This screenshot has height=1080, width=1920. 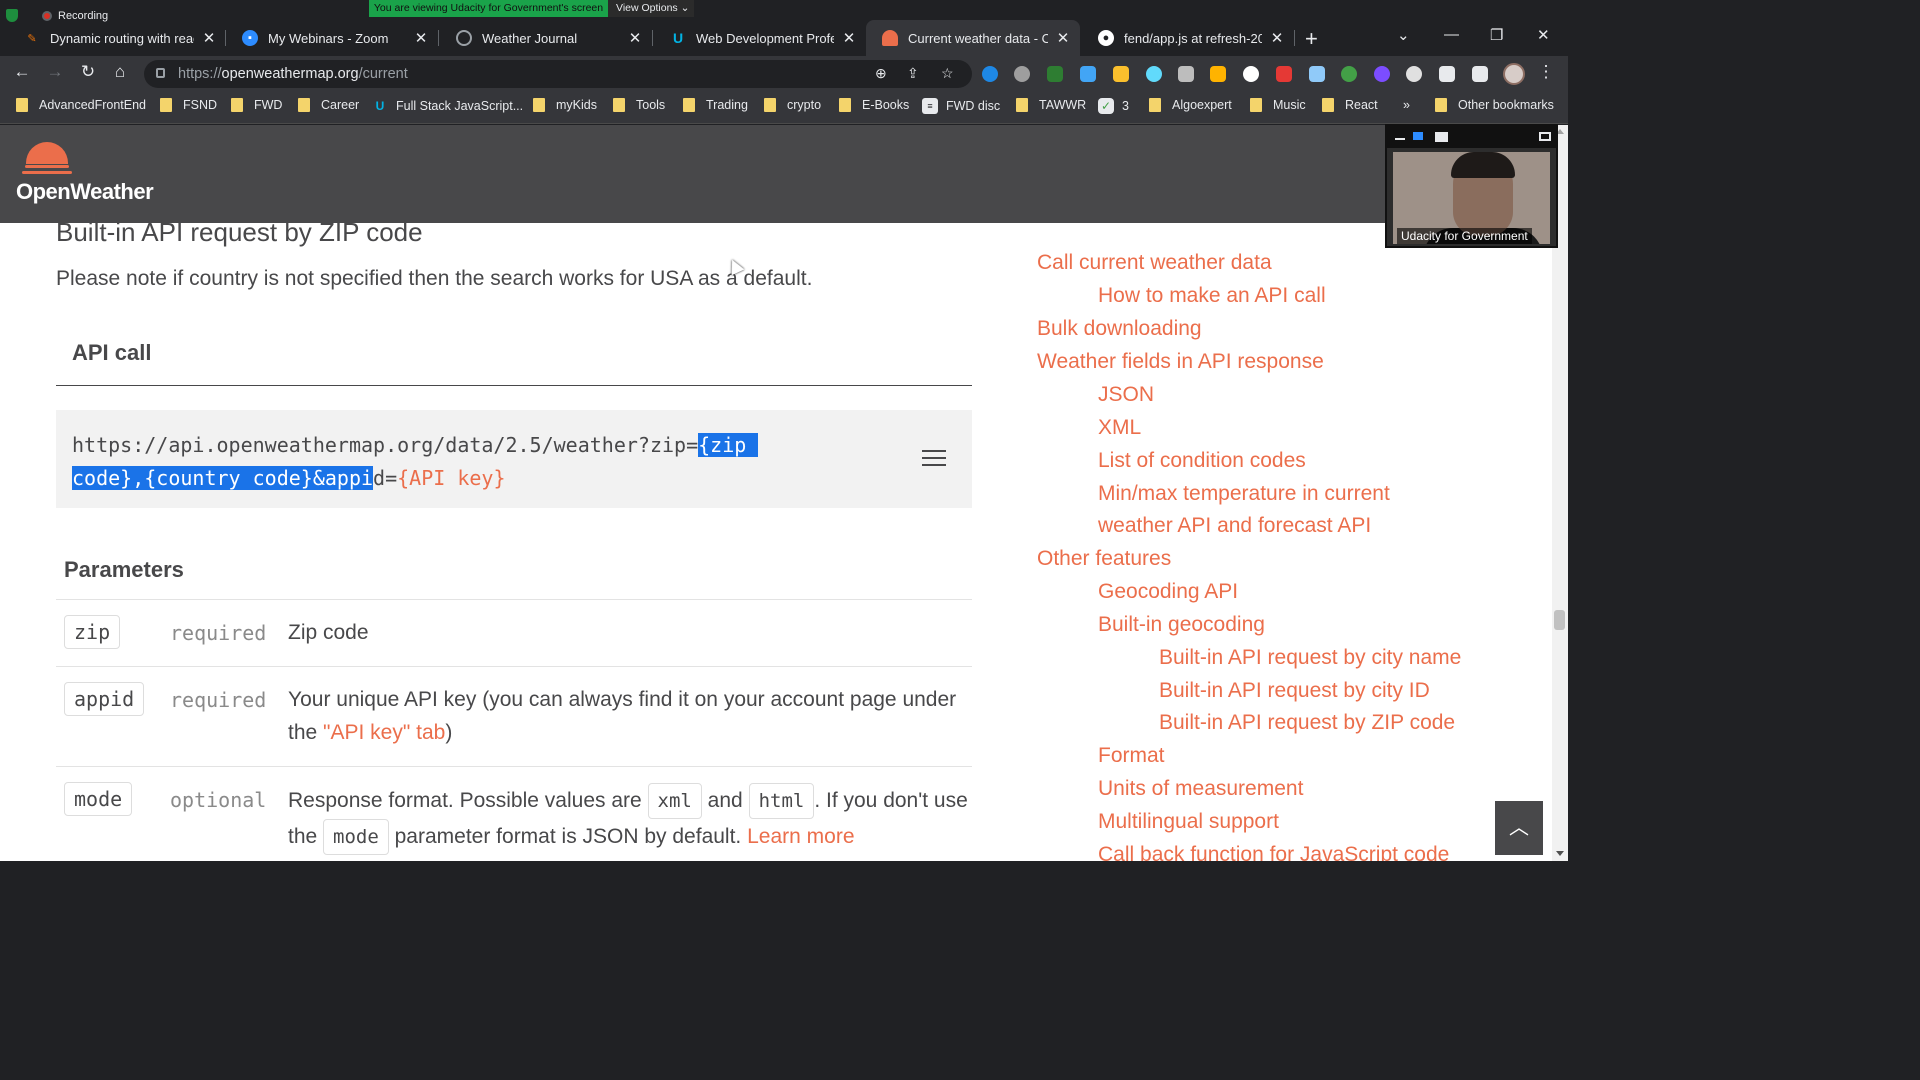 What do you see at coordinates (913, 73) in the screenshot?
I see `share-icon: ⇪` at bounding box center [913, 73].